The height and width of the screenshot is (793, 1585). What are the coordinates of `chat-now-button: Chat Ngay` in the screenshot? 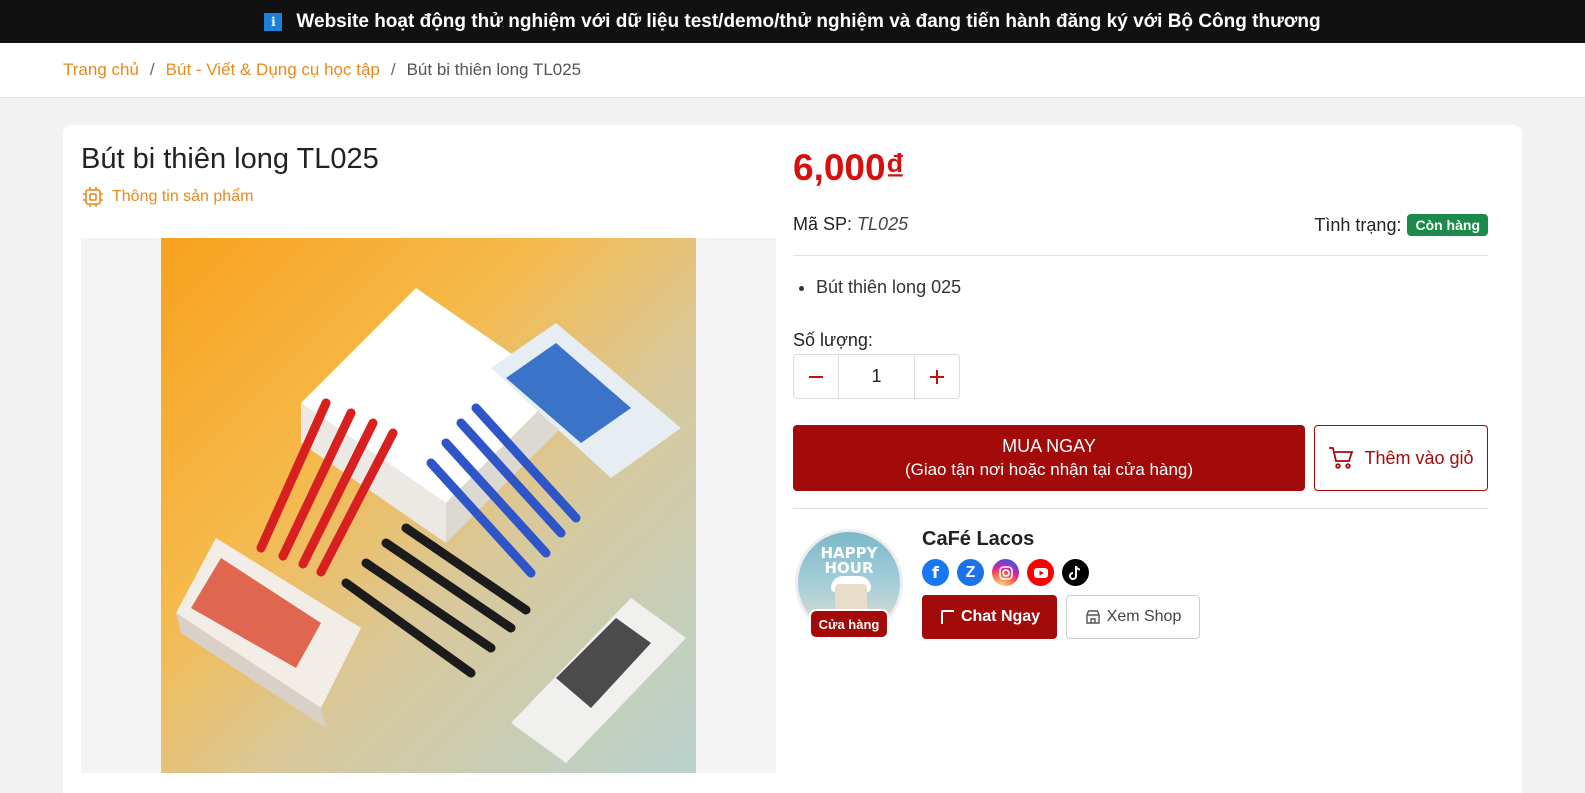 It's located at (989, 617).